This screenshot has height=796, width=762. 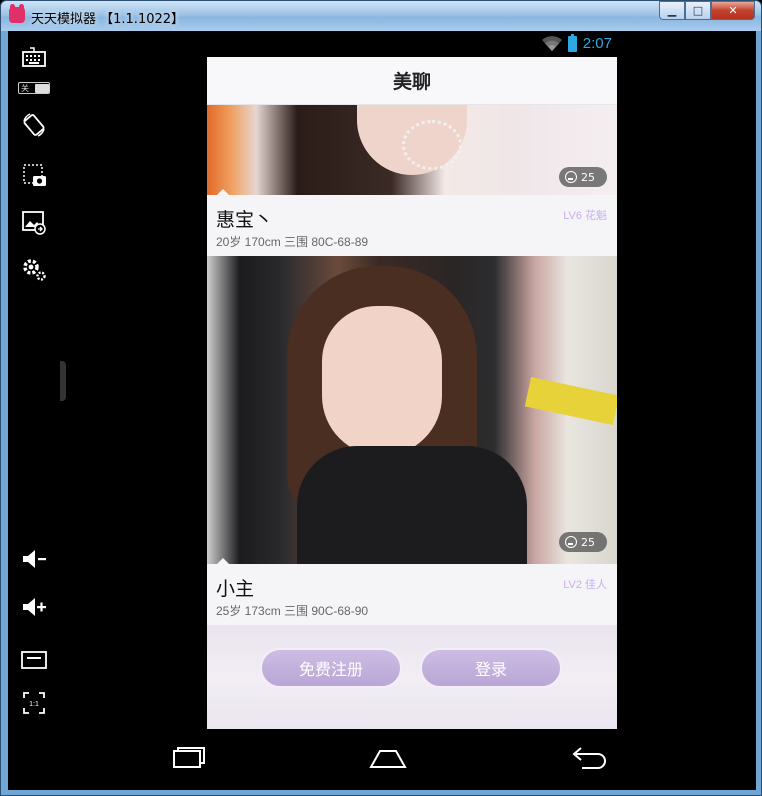 I want to click on close-button: ✕, so click(x=733, y=10).